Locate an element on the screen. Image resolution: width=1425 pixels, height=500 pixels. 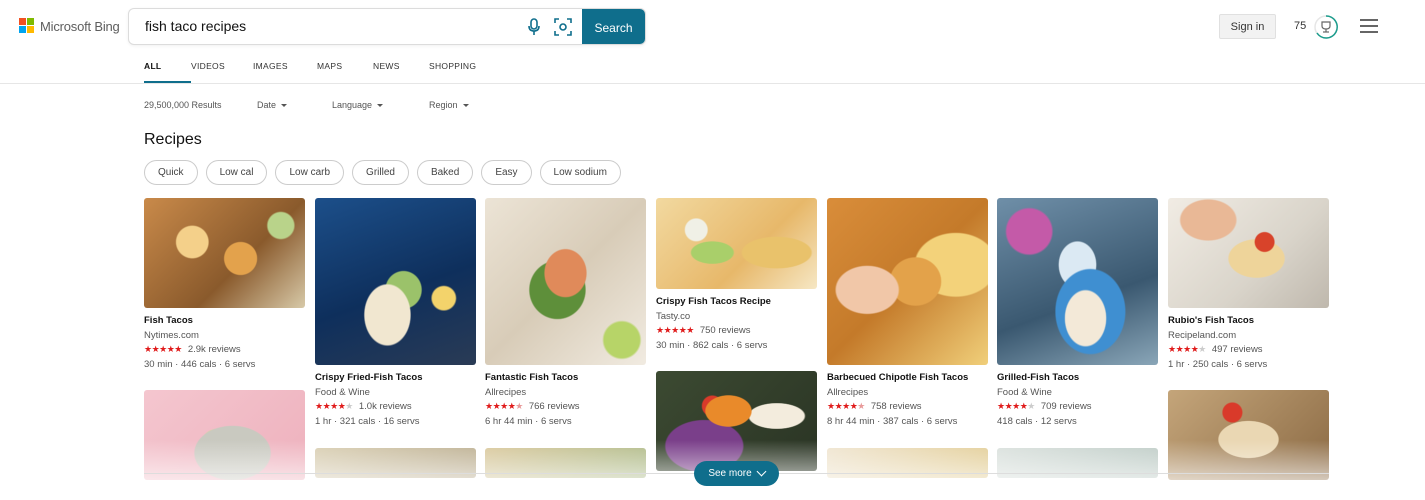
recipe-meta: 6 hr 44 min · 6 servs is located at coordinates (528, 421).